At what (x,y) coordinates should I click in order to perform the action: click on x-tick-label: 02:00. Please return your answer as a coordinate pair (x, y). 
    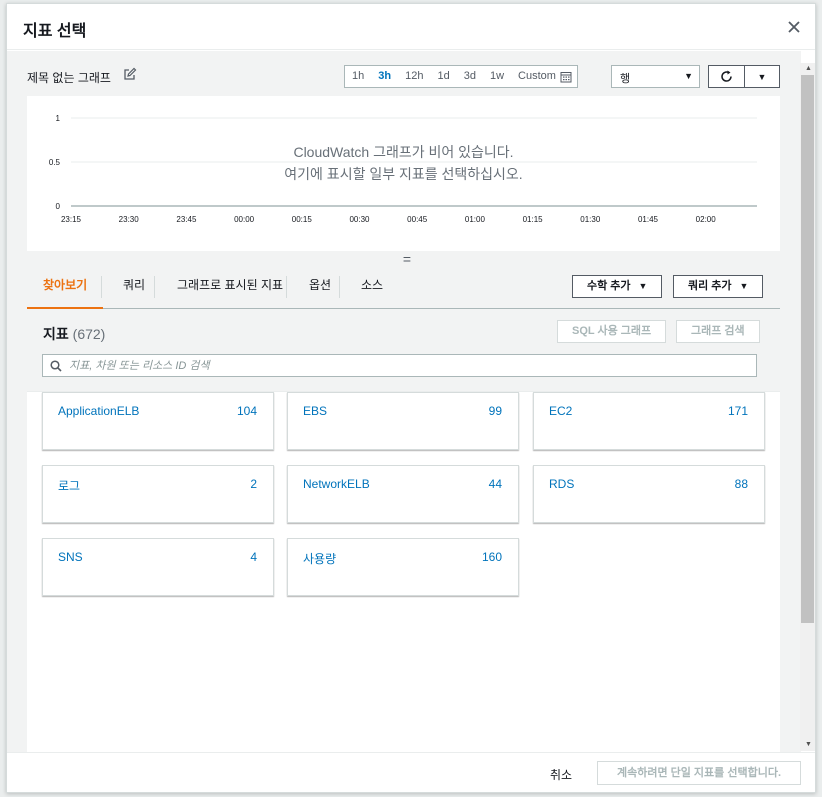
    Looking at the image, I should click on (706, 219).